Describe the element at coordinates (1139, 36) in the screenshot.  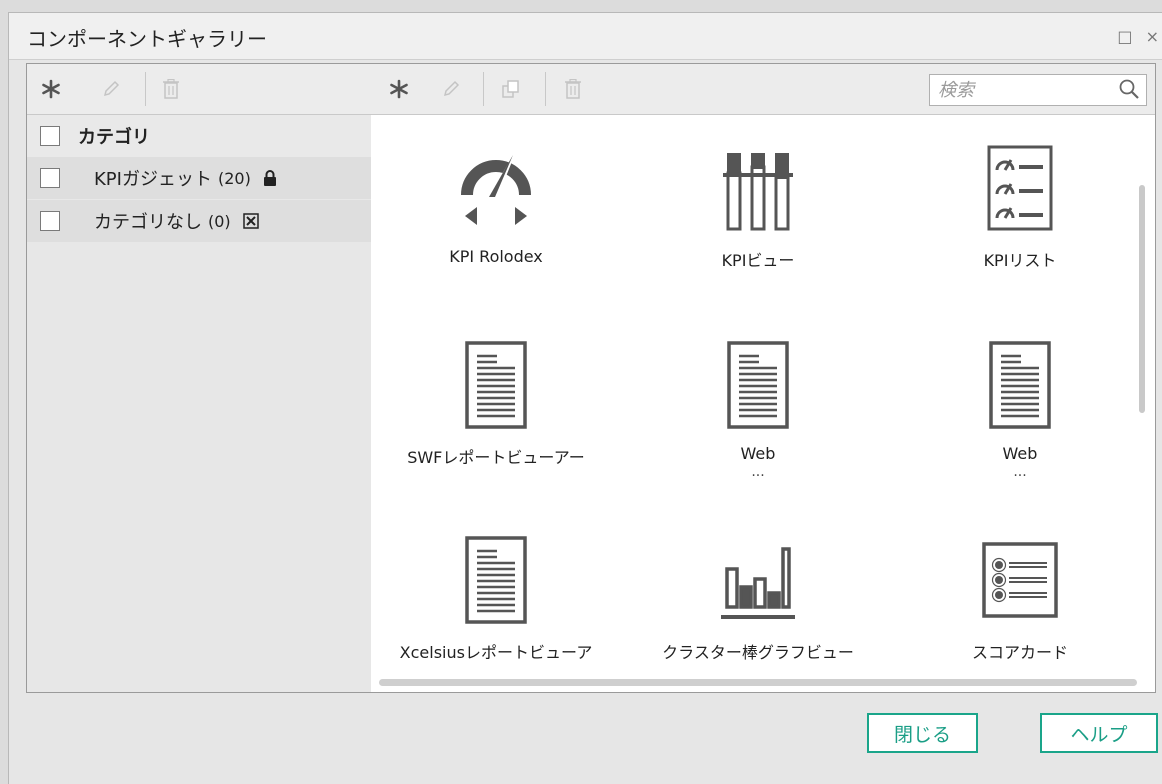
I see `window-controls: □ ×` at that location.